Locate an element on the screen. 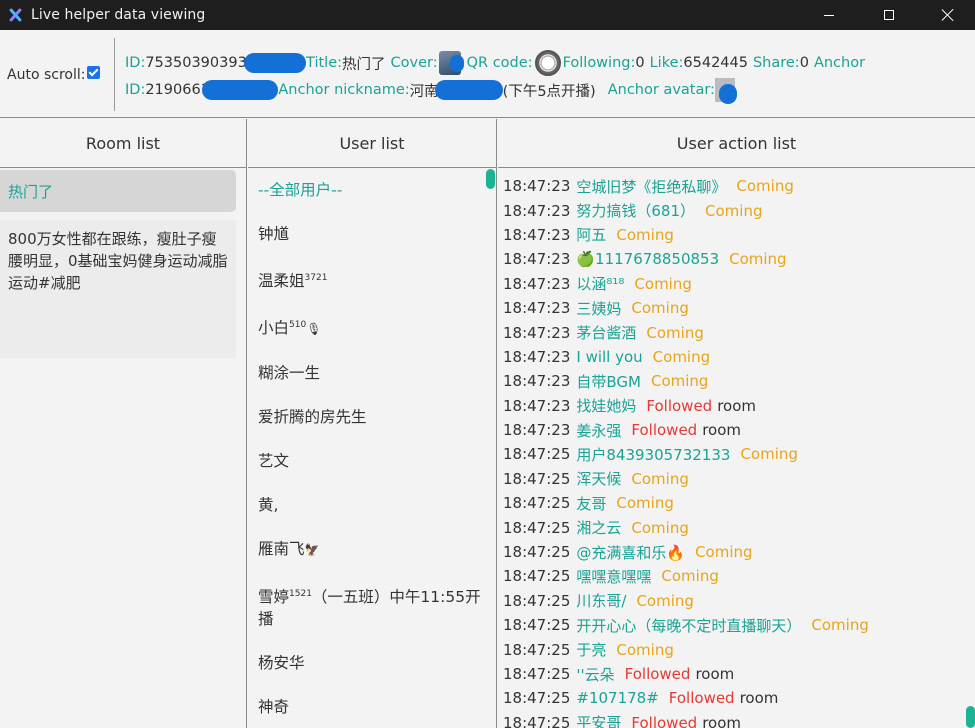 This screenshot has width=975, height=728. cover-image is located at coordinates (451, 63).